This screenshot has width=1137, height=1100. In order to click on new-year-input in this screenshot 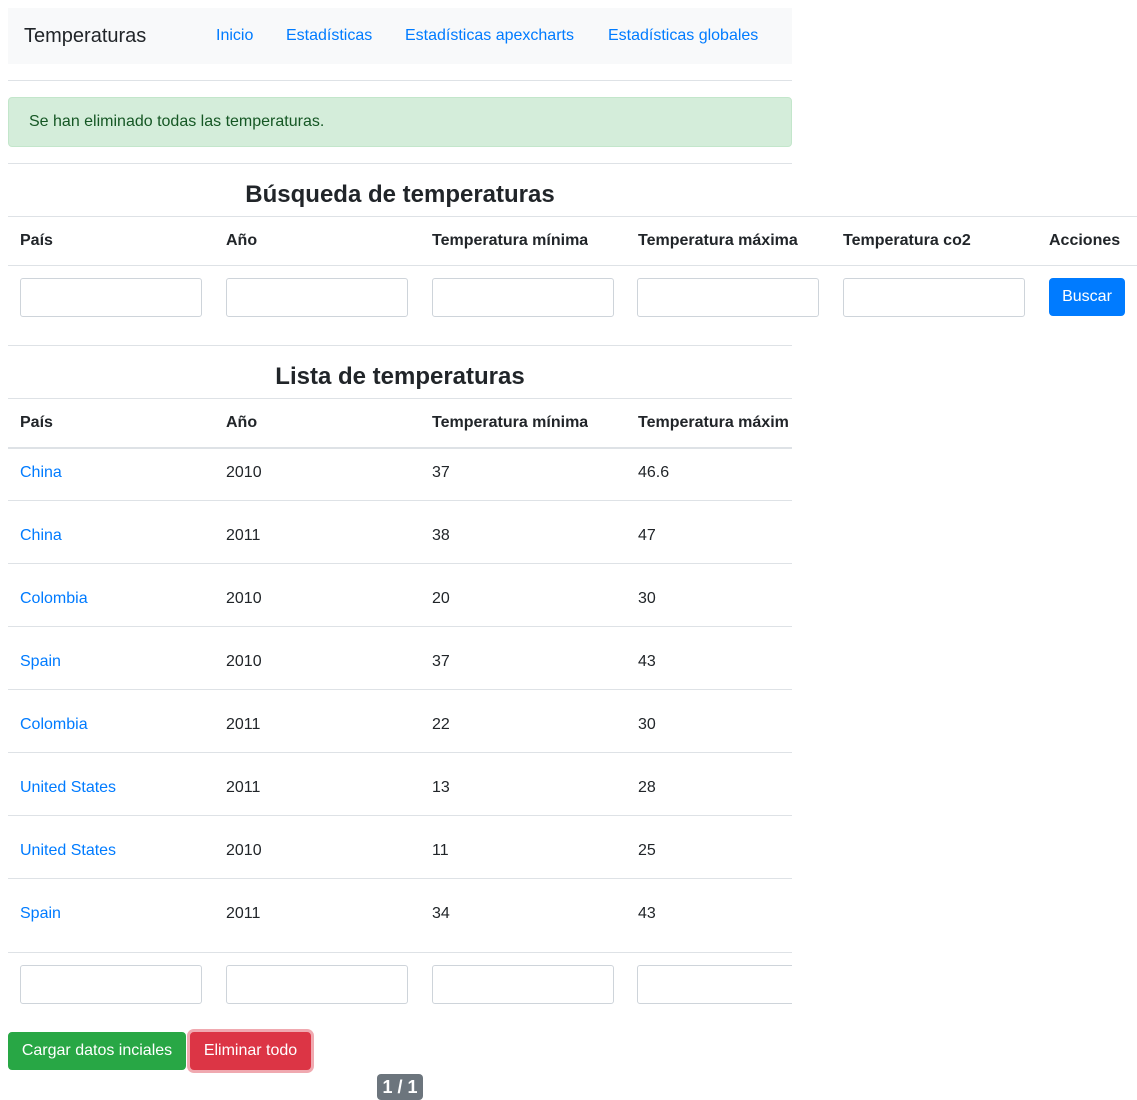, I will do `click(317, 984)`.